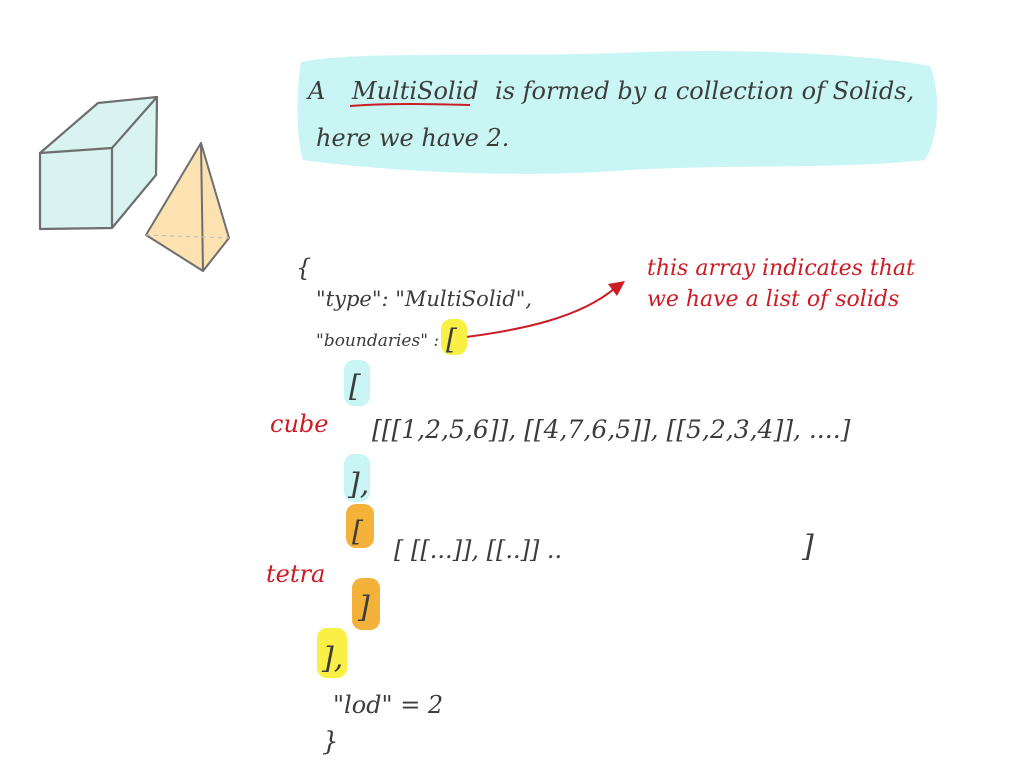 The image size is (1024, 768). I want to click on pyramid-drawing, so click(187, 207).